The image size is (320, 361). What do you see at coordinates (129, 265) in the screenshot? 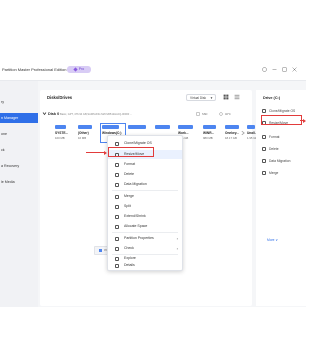
I see `ctx-label: Details` at bounding box center [129, 265].